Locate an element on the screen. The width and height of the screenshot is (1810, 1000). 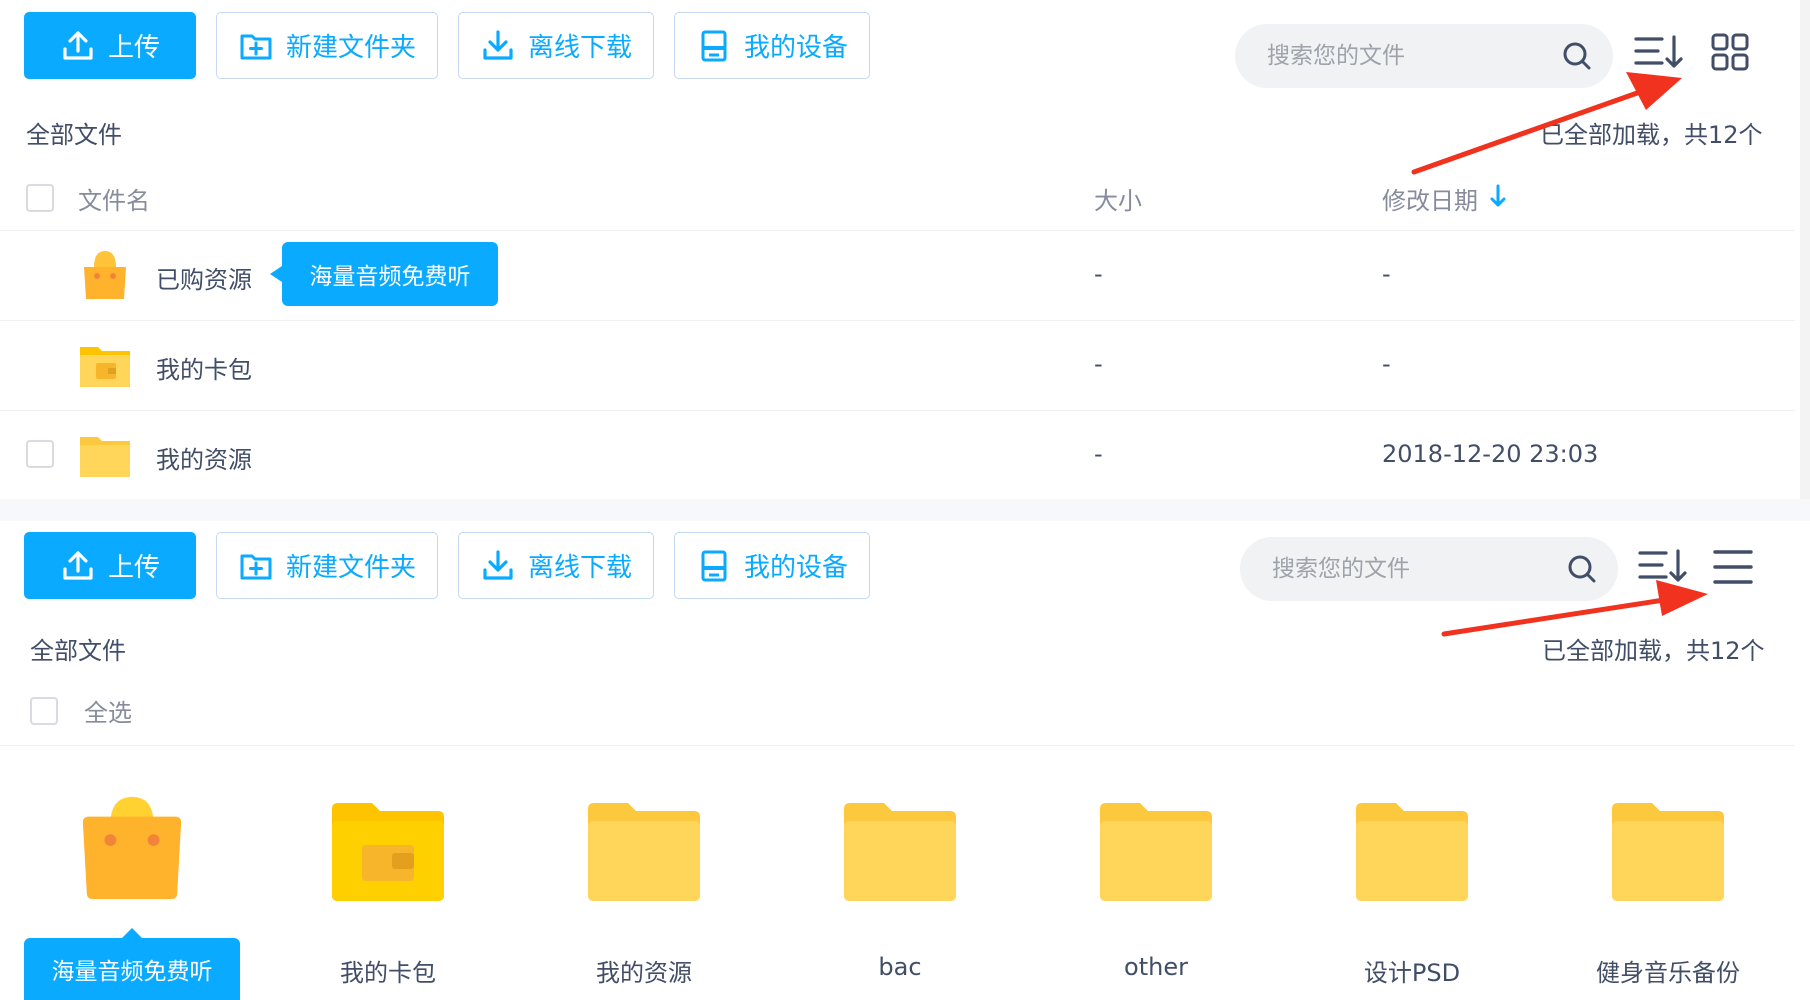
grid-item: 我的卡包 is located at coordinates (384, 895).